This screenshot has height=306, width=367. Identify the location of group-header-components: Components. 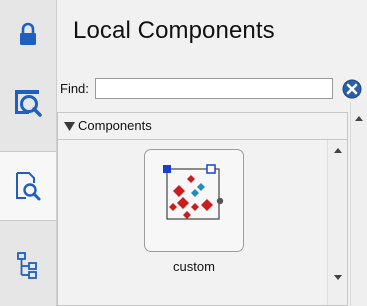
(202, 126).